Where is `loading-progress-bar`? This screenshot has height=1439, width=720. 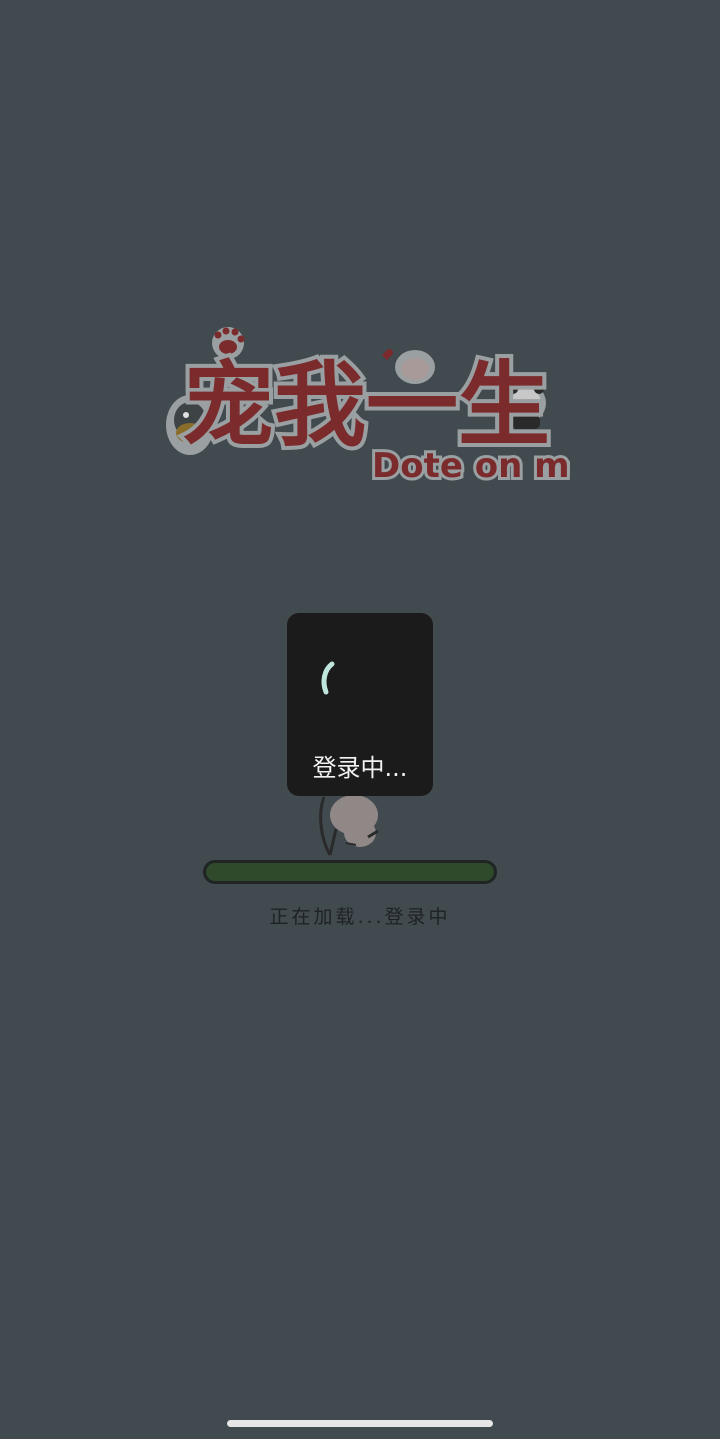 loading-progress-bar is located at coordinates (350, 872).